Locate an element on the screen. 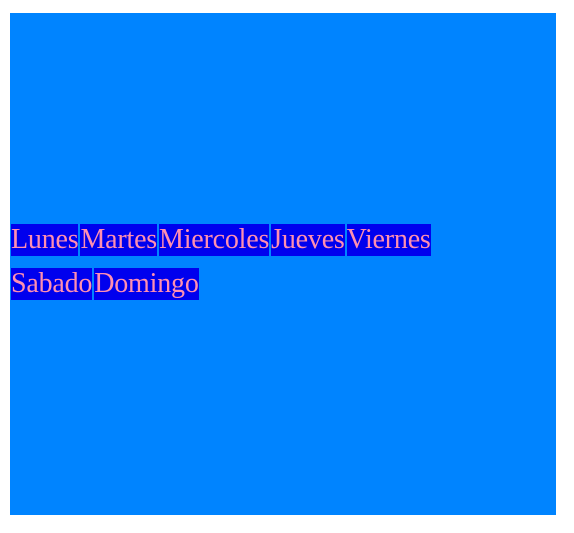  day-item-sabado: Sabado is located at coordinates (52, 284).